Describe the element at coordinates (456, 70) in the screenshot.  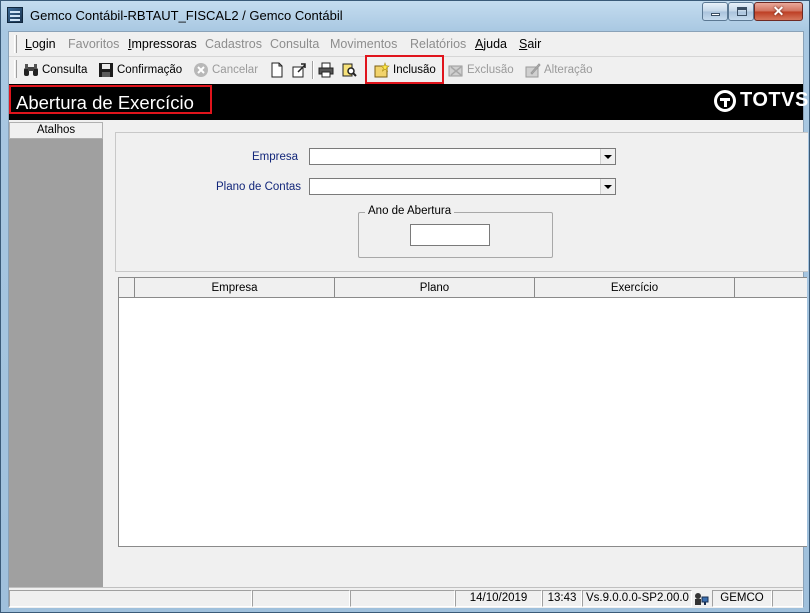
I see `delete-record-icon` at that location.